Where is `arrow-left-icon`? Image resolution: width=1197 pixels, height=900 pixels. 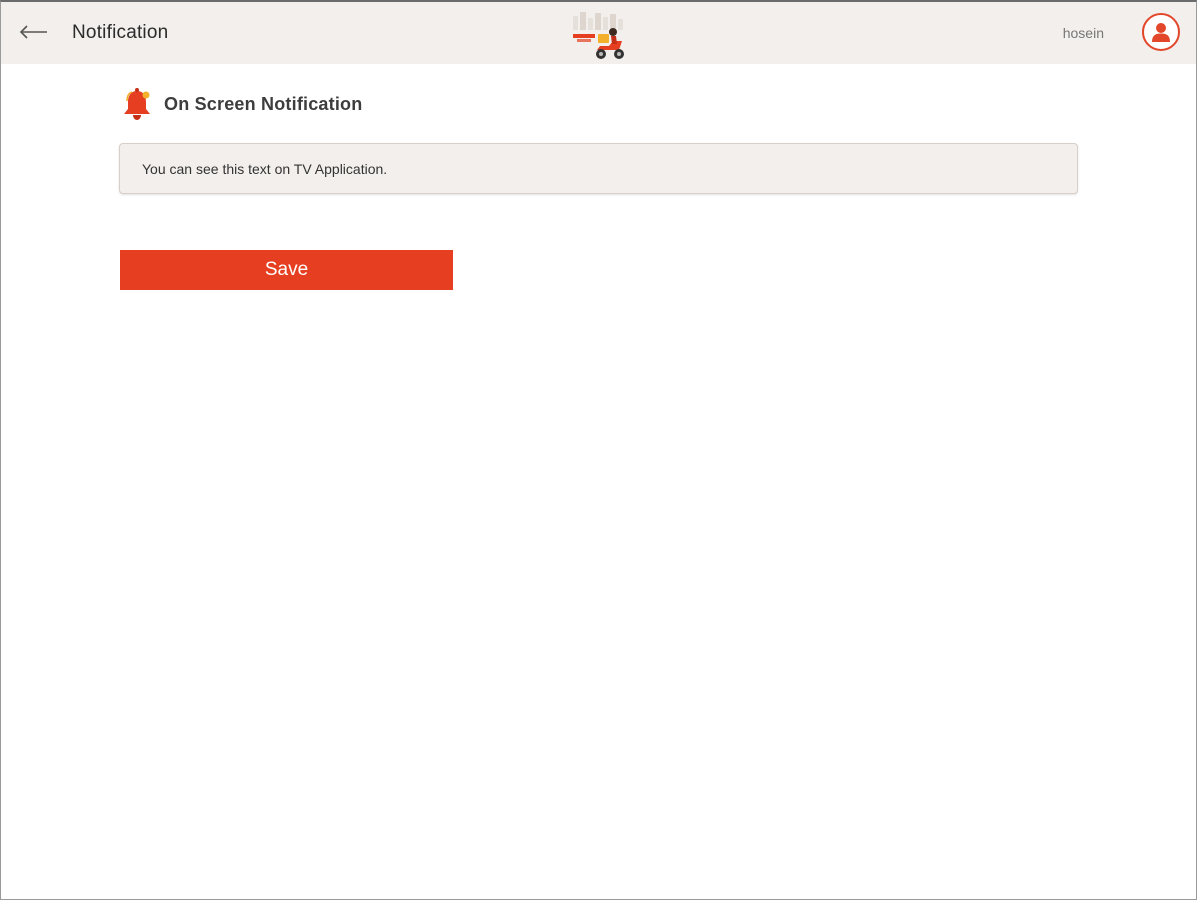
arrow-left-icon is located at coordinates (34, 32).